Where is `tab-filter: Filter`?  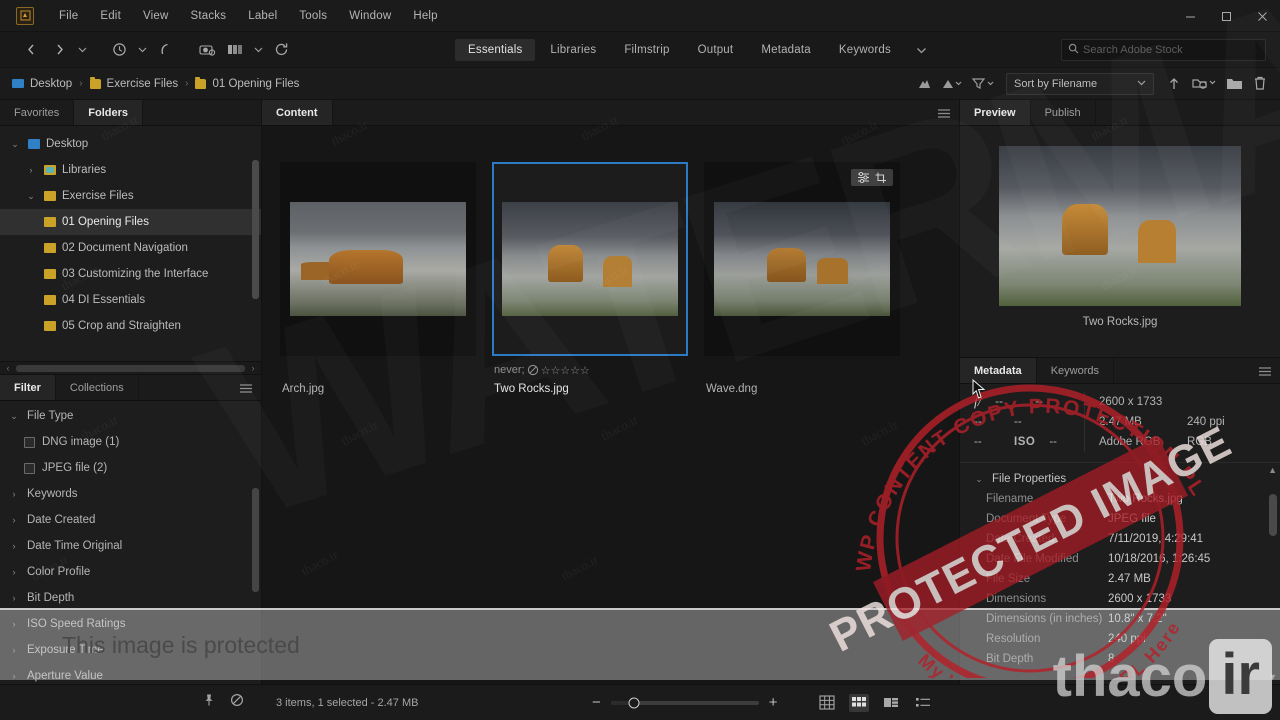 tab-filter: Filter is located at coordinates (28, 387).